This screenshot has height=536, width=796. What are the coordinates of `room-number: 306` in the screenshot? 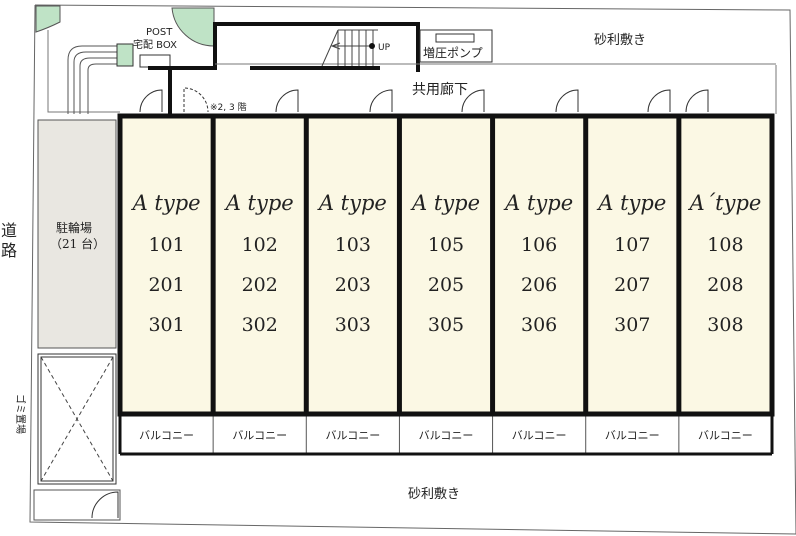 It's located at (539, 325).